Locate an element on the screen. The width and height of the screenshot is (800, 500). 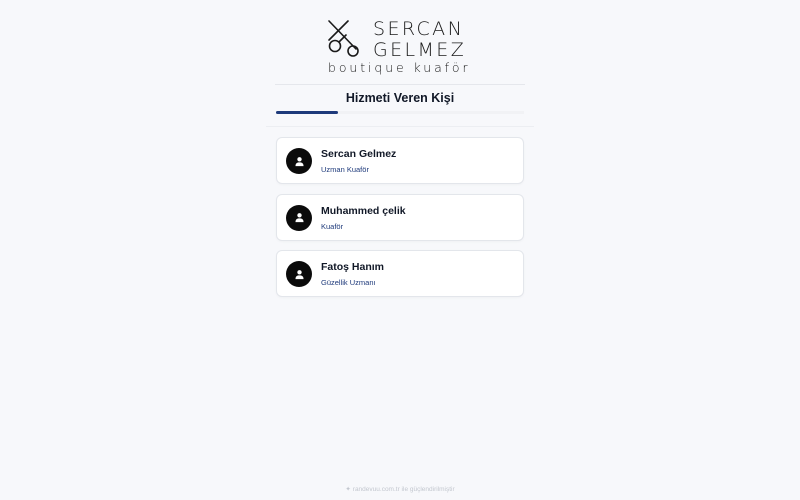
staff-card-muhammed-celik: Muhammed çelik Kuaför is located at coordinates (400, 217).